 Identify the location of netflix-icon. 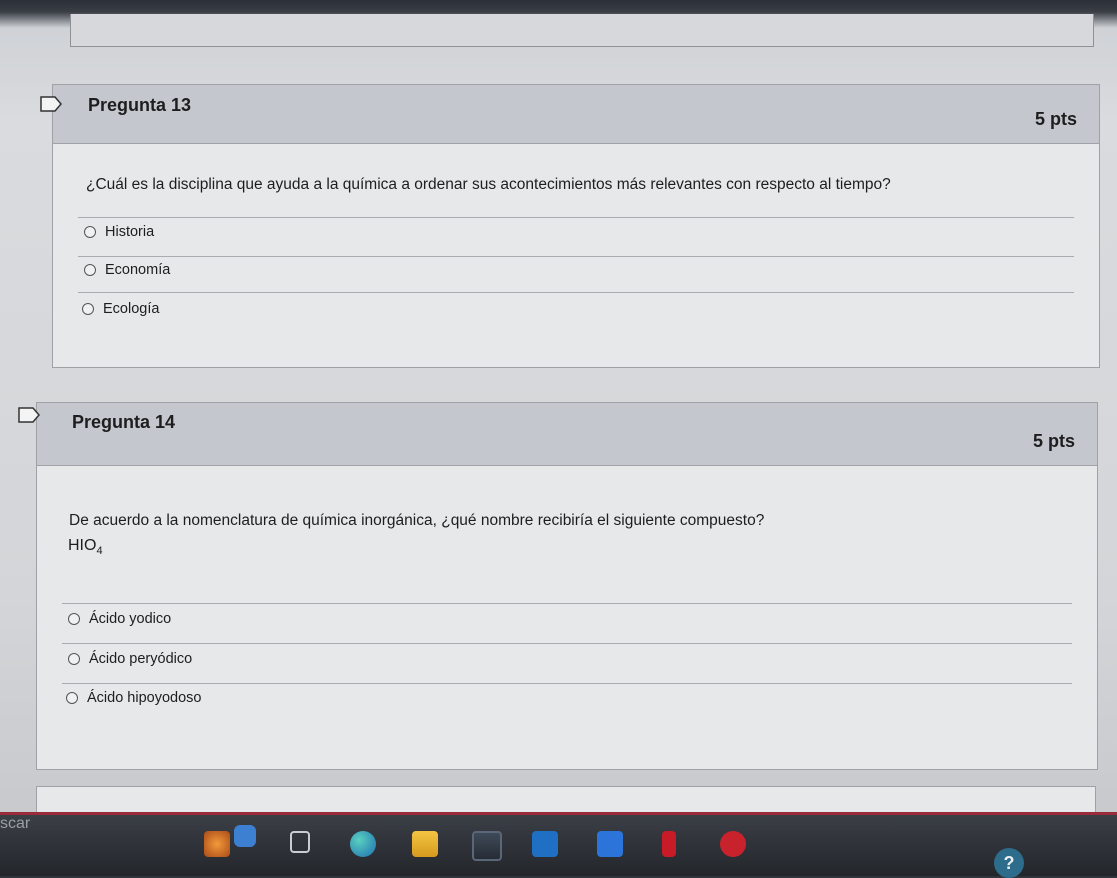
(669, 844).